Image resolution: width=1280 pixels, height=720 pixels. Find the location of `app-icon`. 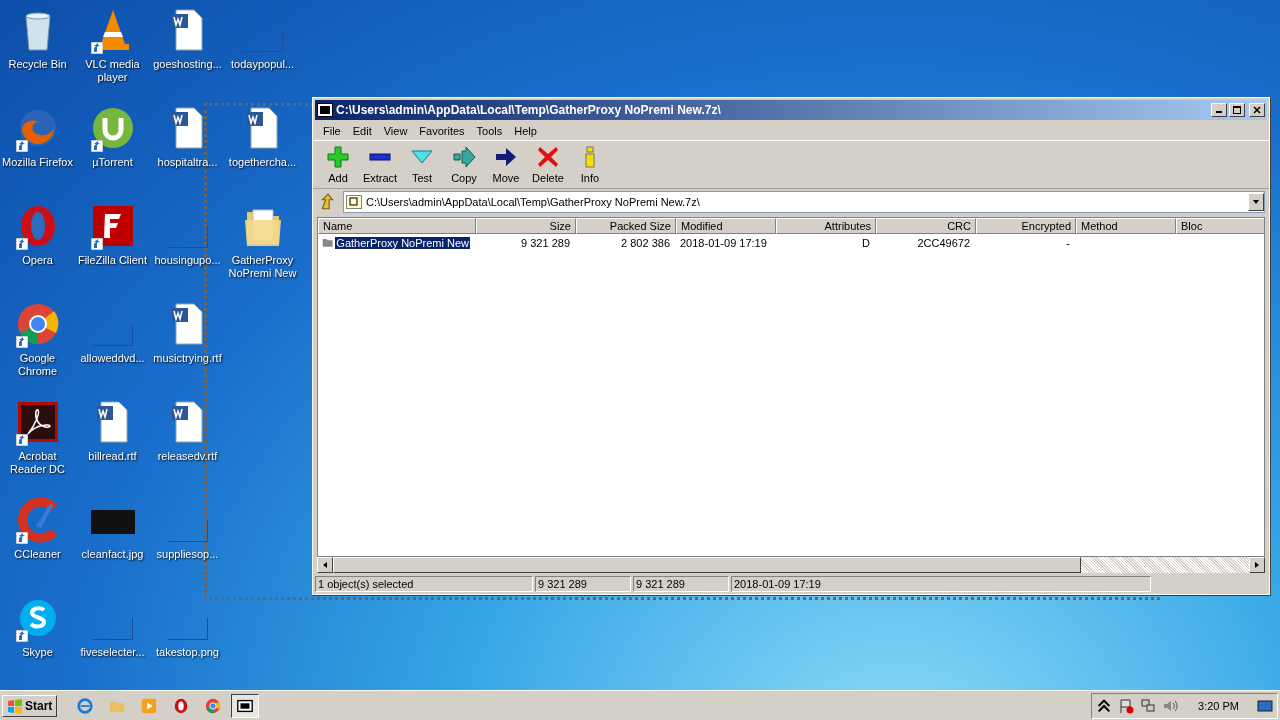

app-icon is located at coordinates (325, 110).